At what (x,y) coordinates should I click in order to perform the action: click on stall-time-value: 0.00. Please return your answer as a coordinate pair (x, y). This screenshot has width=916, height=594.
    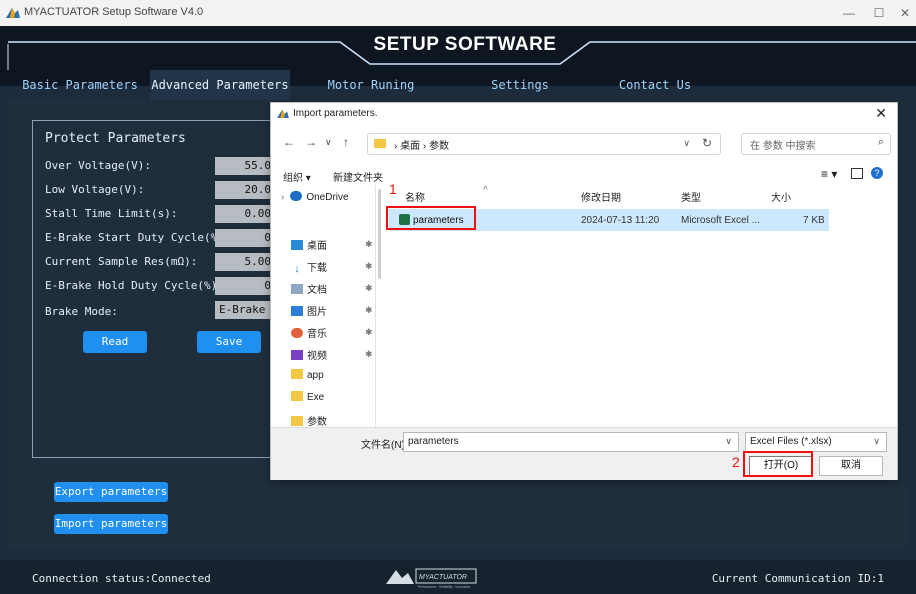
    Looking at the image, I should click on (245, 214).